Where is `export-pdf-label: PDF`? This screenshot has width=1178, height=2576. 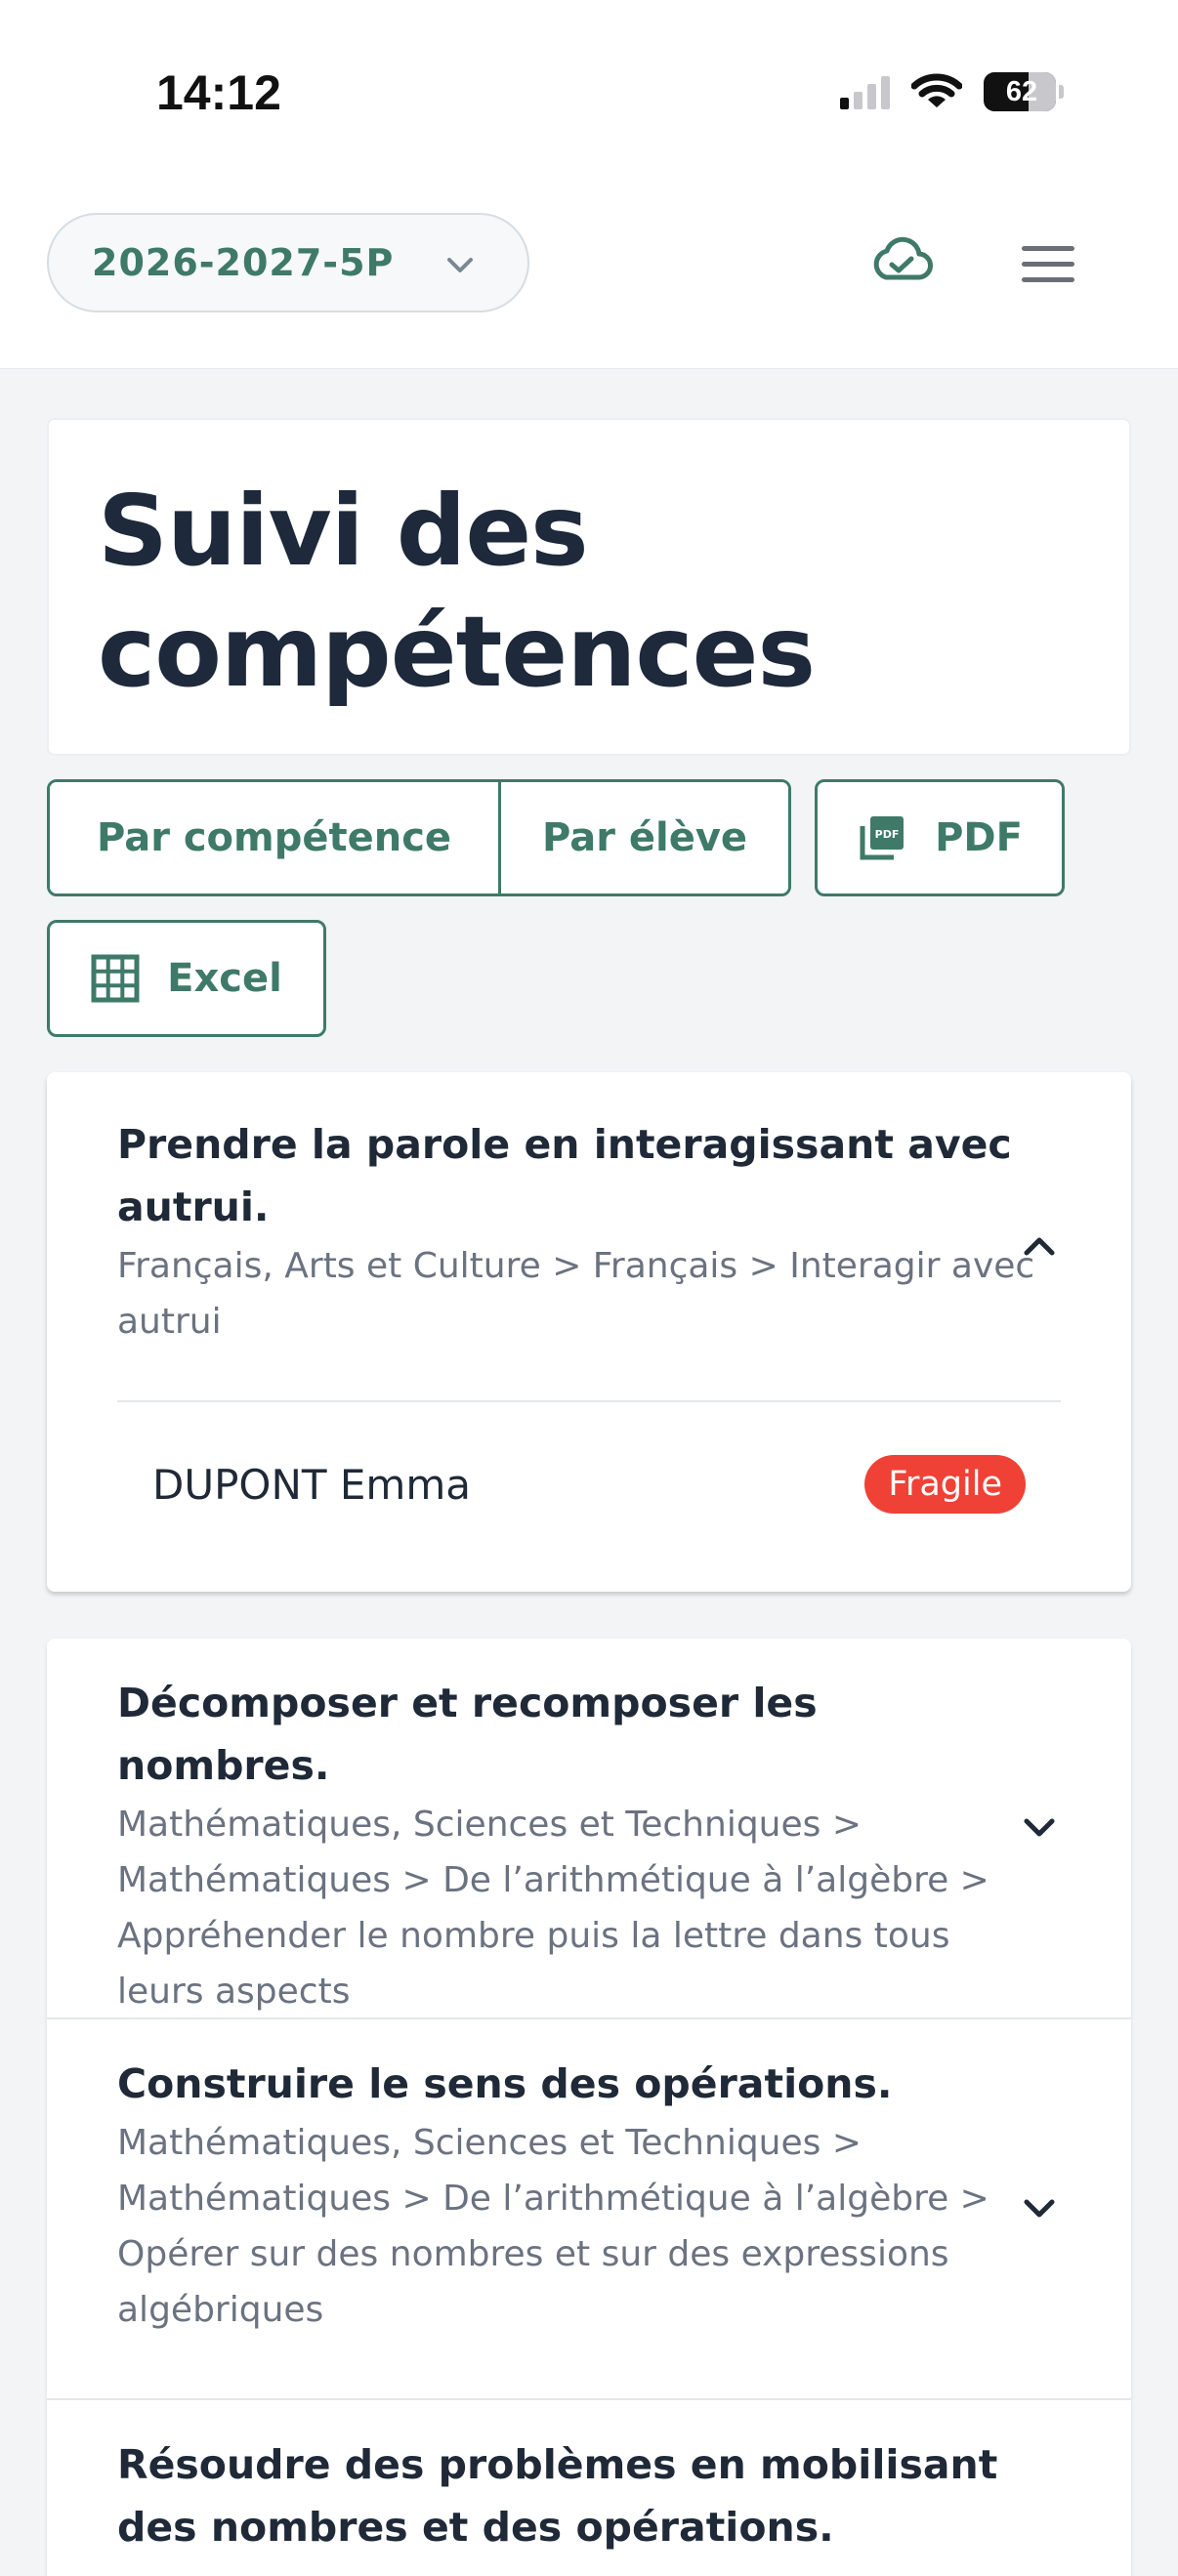
export-pdf-label: PDF is located at coordinates (979, 837).